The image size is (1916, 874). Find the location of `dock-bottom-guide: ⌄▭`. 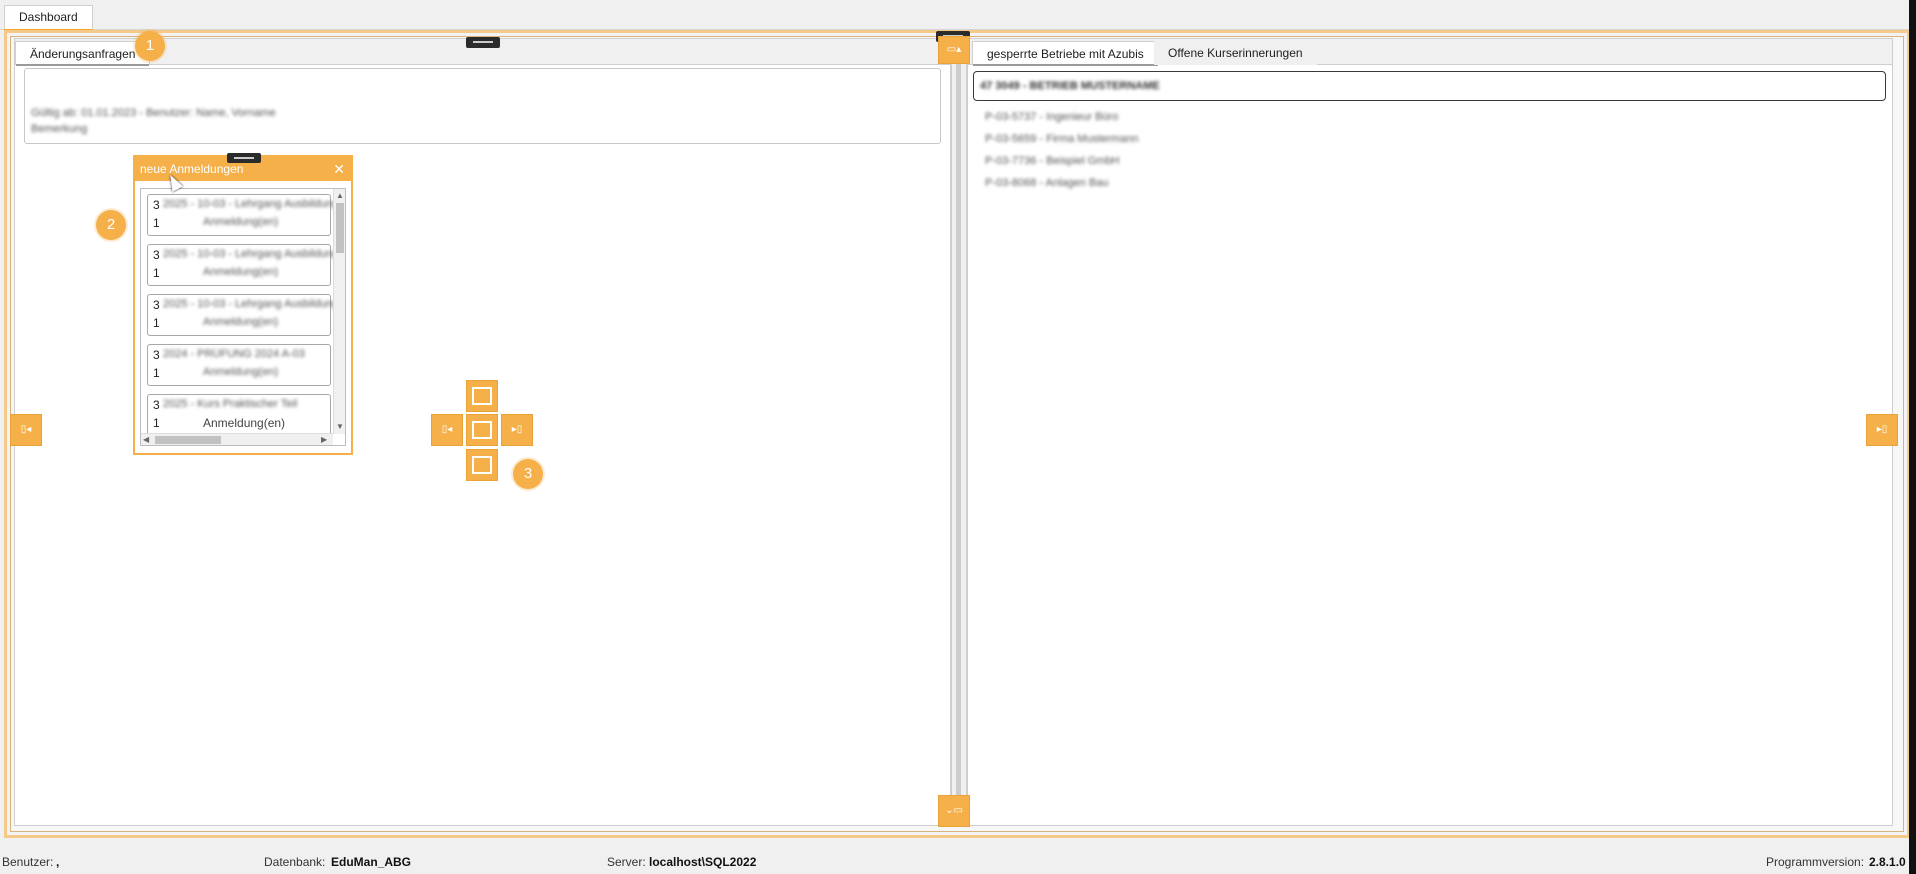

dock-bottom-guide: ⌄▭ is located at coordinates (954, 811).